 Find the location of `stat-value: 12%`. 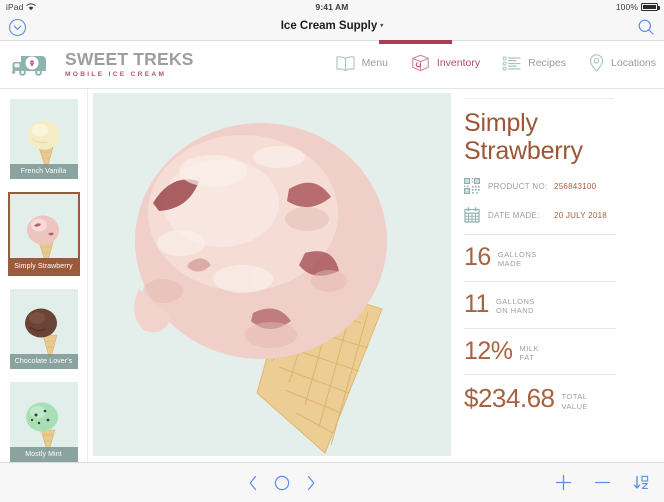

stat-value: 12% is located at coordinates (488, 350).